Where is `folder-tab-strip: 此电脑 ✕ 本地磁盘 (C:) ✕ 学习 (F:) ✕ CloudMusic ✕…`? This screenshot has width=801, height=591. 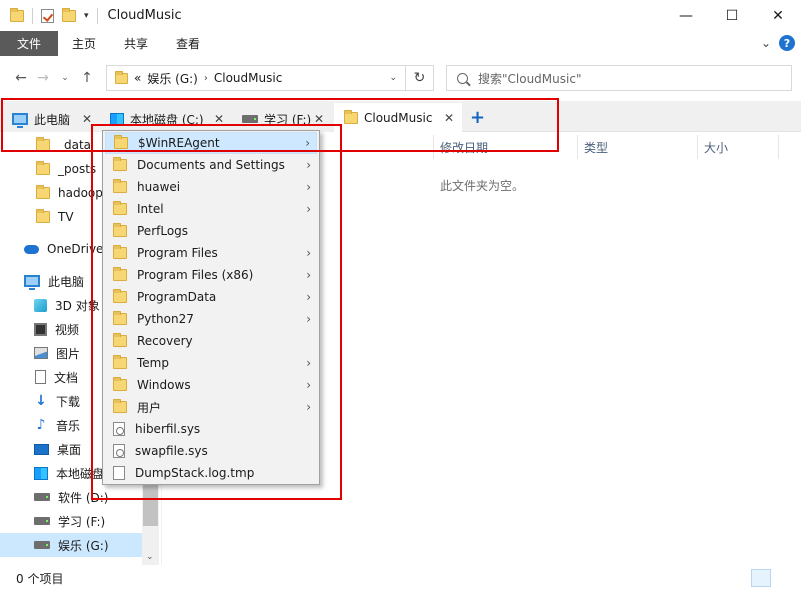 folder-tab-strip: 此电脑 ✕ 本地磁盘 (C:) ✕ 学习 (F:) ✕ CloudMusic ✕… is located at coordinates (400, 117).